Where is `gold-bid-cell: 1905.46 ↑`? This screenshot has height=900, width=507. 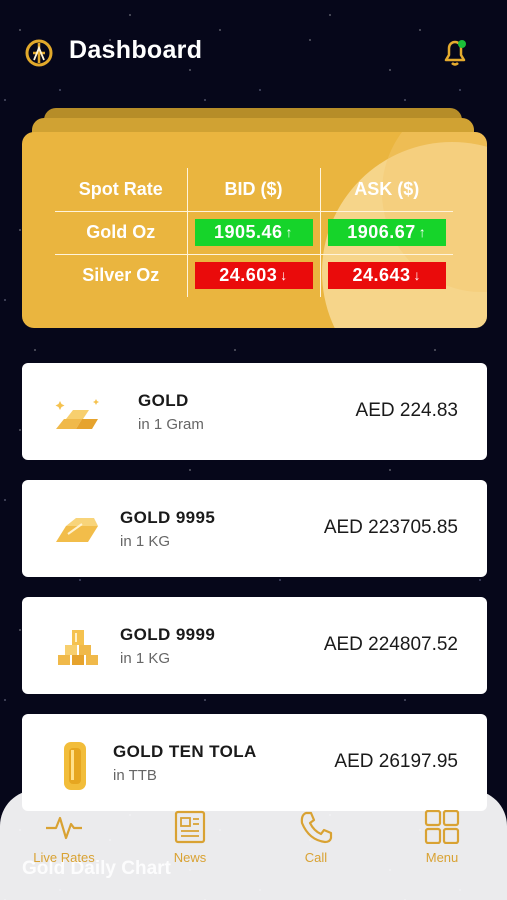
gold-bid-cell: 1905.46 ↑ is located at coordinates (253, 233).